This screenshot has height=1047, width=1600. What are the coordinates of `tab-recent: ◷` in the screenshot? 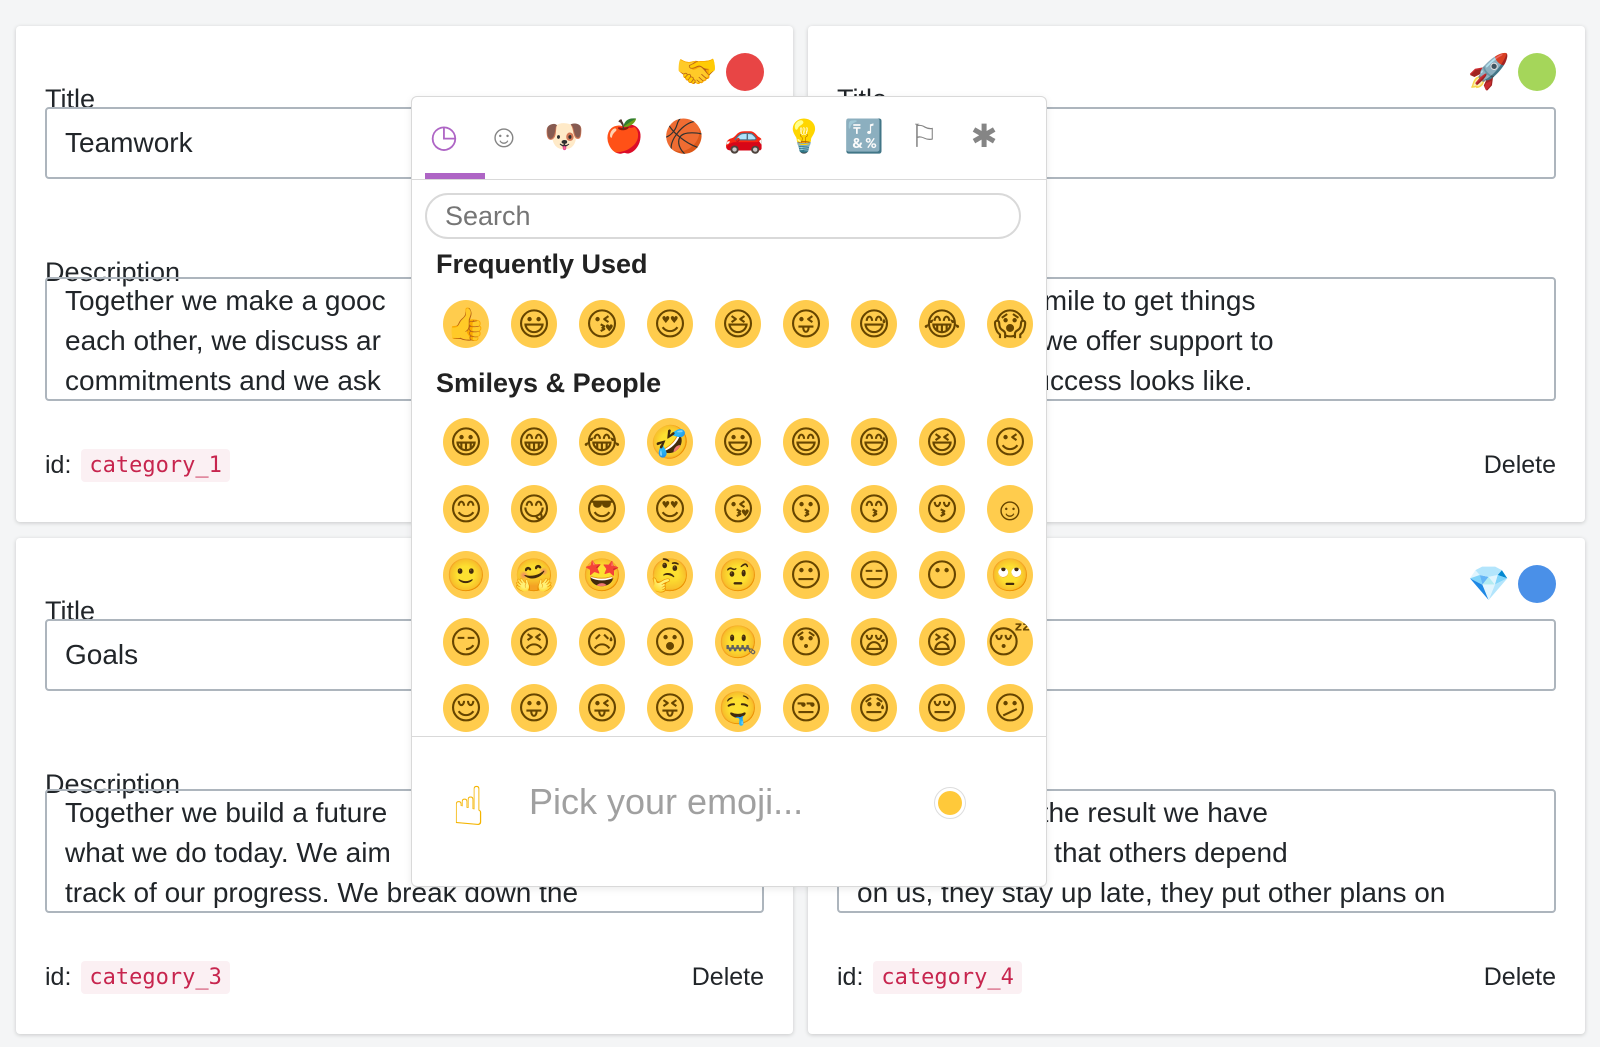 It's located at (444, 136).